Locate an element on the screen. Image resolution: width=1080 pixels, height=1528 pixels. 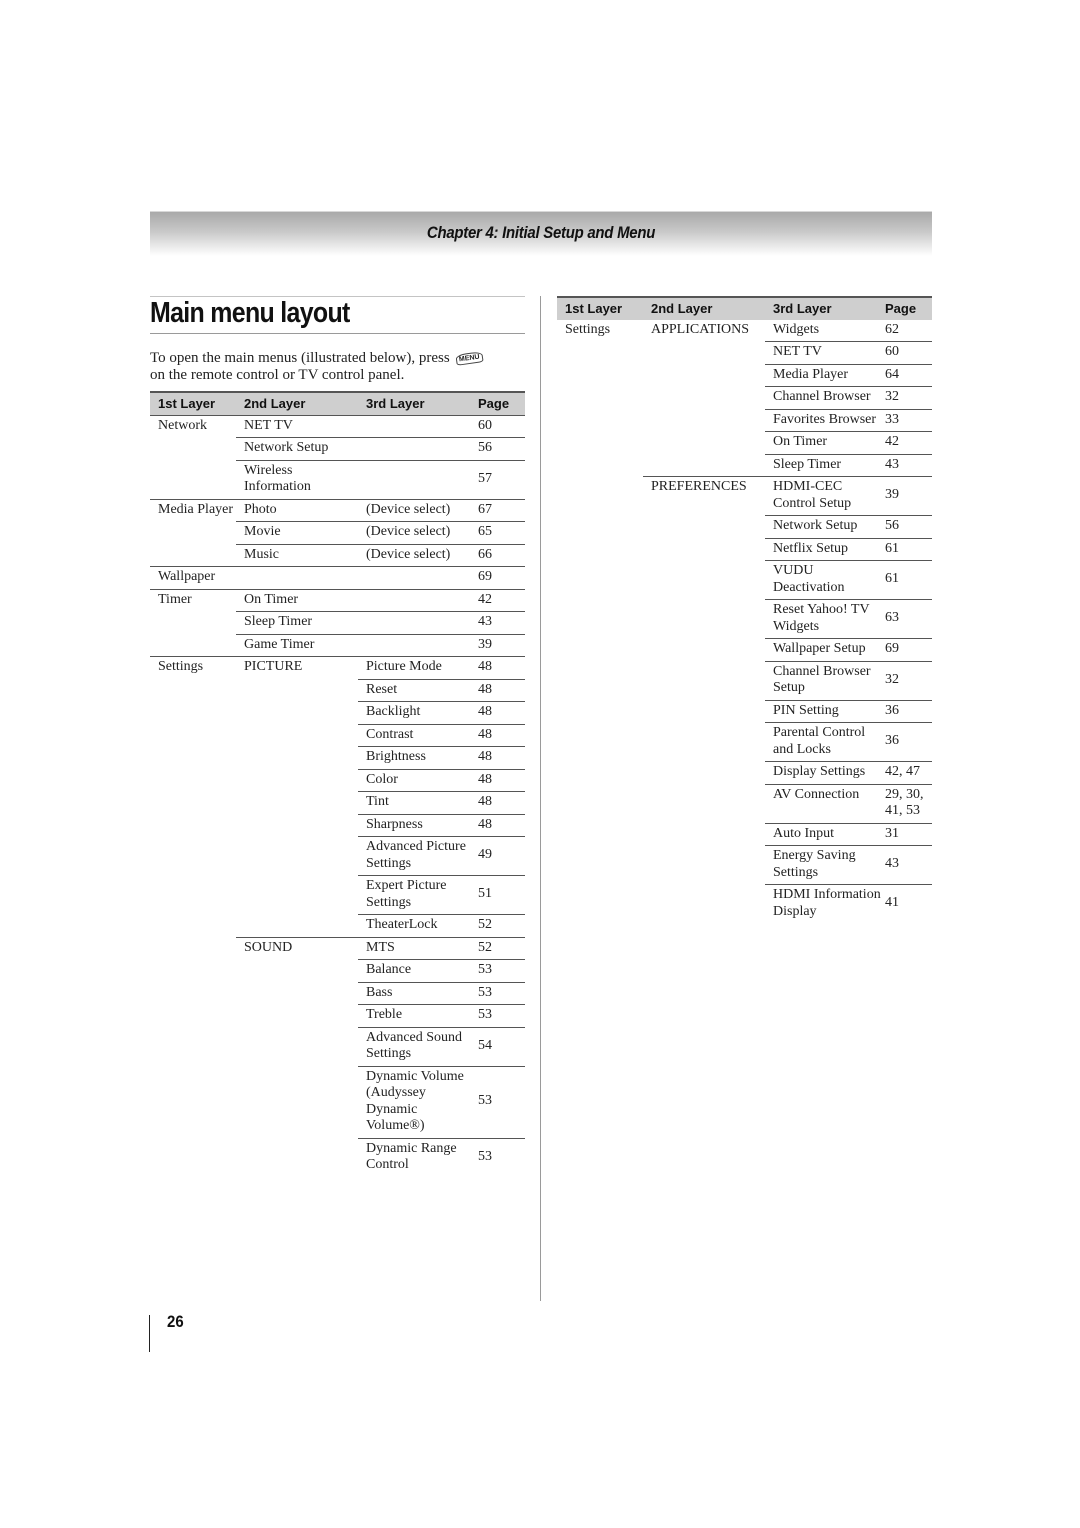
table-row: Media Player 64 is located at coordinates (744, 375).